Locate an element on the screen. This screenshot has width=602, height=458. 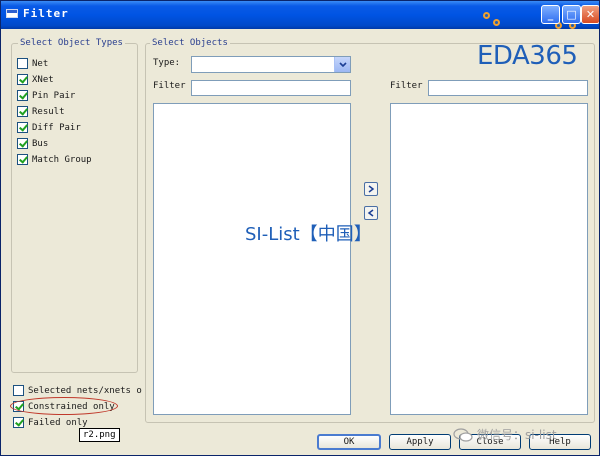
checkbox-label: Result is located at coordinates (48, 111).